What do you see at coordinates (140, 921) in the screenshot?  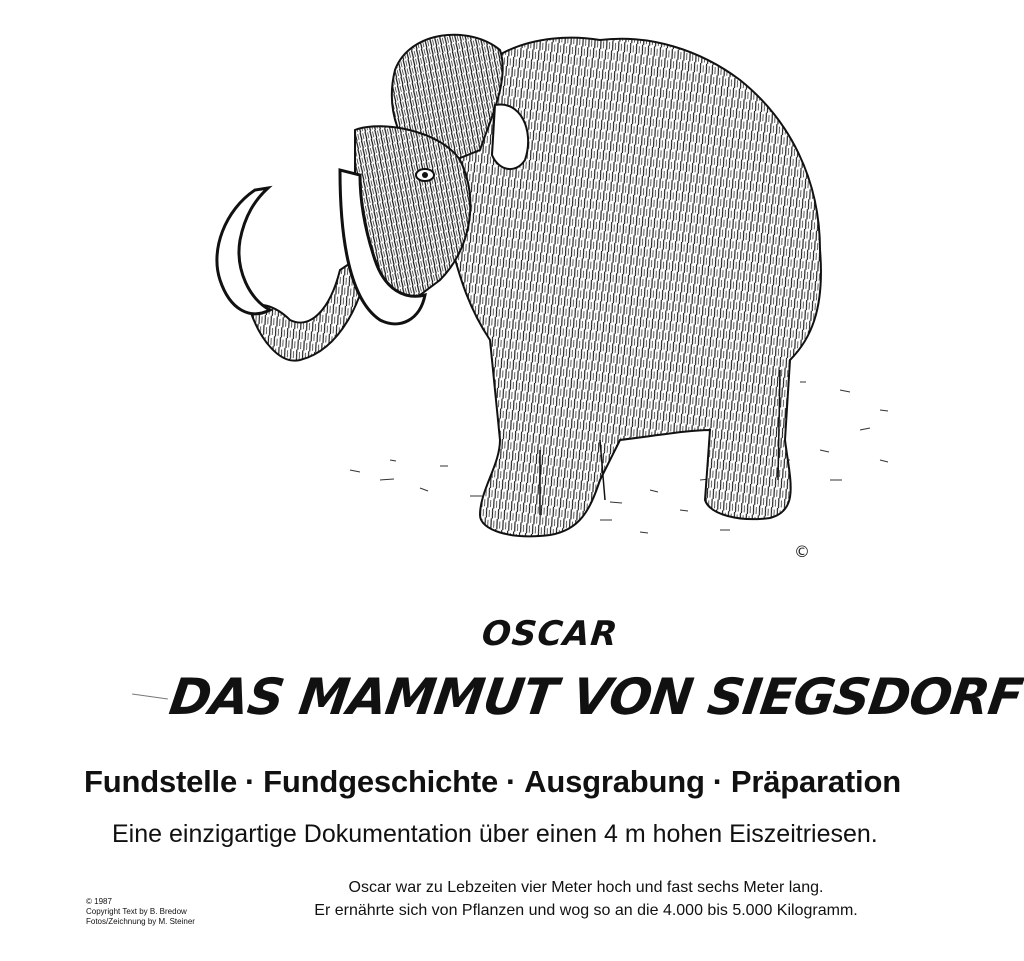 I see `credits-photos: Fotos/Zeichnung by M. Steiner` at bounding box center [140, 921].